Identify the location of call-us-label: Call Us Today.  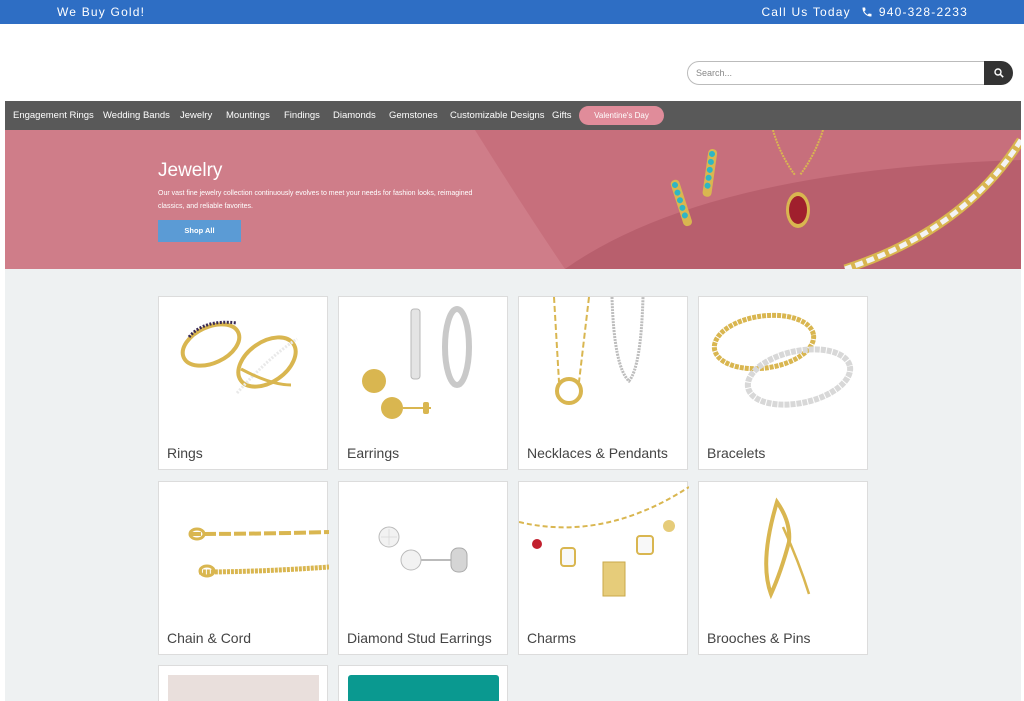
(806, 12).